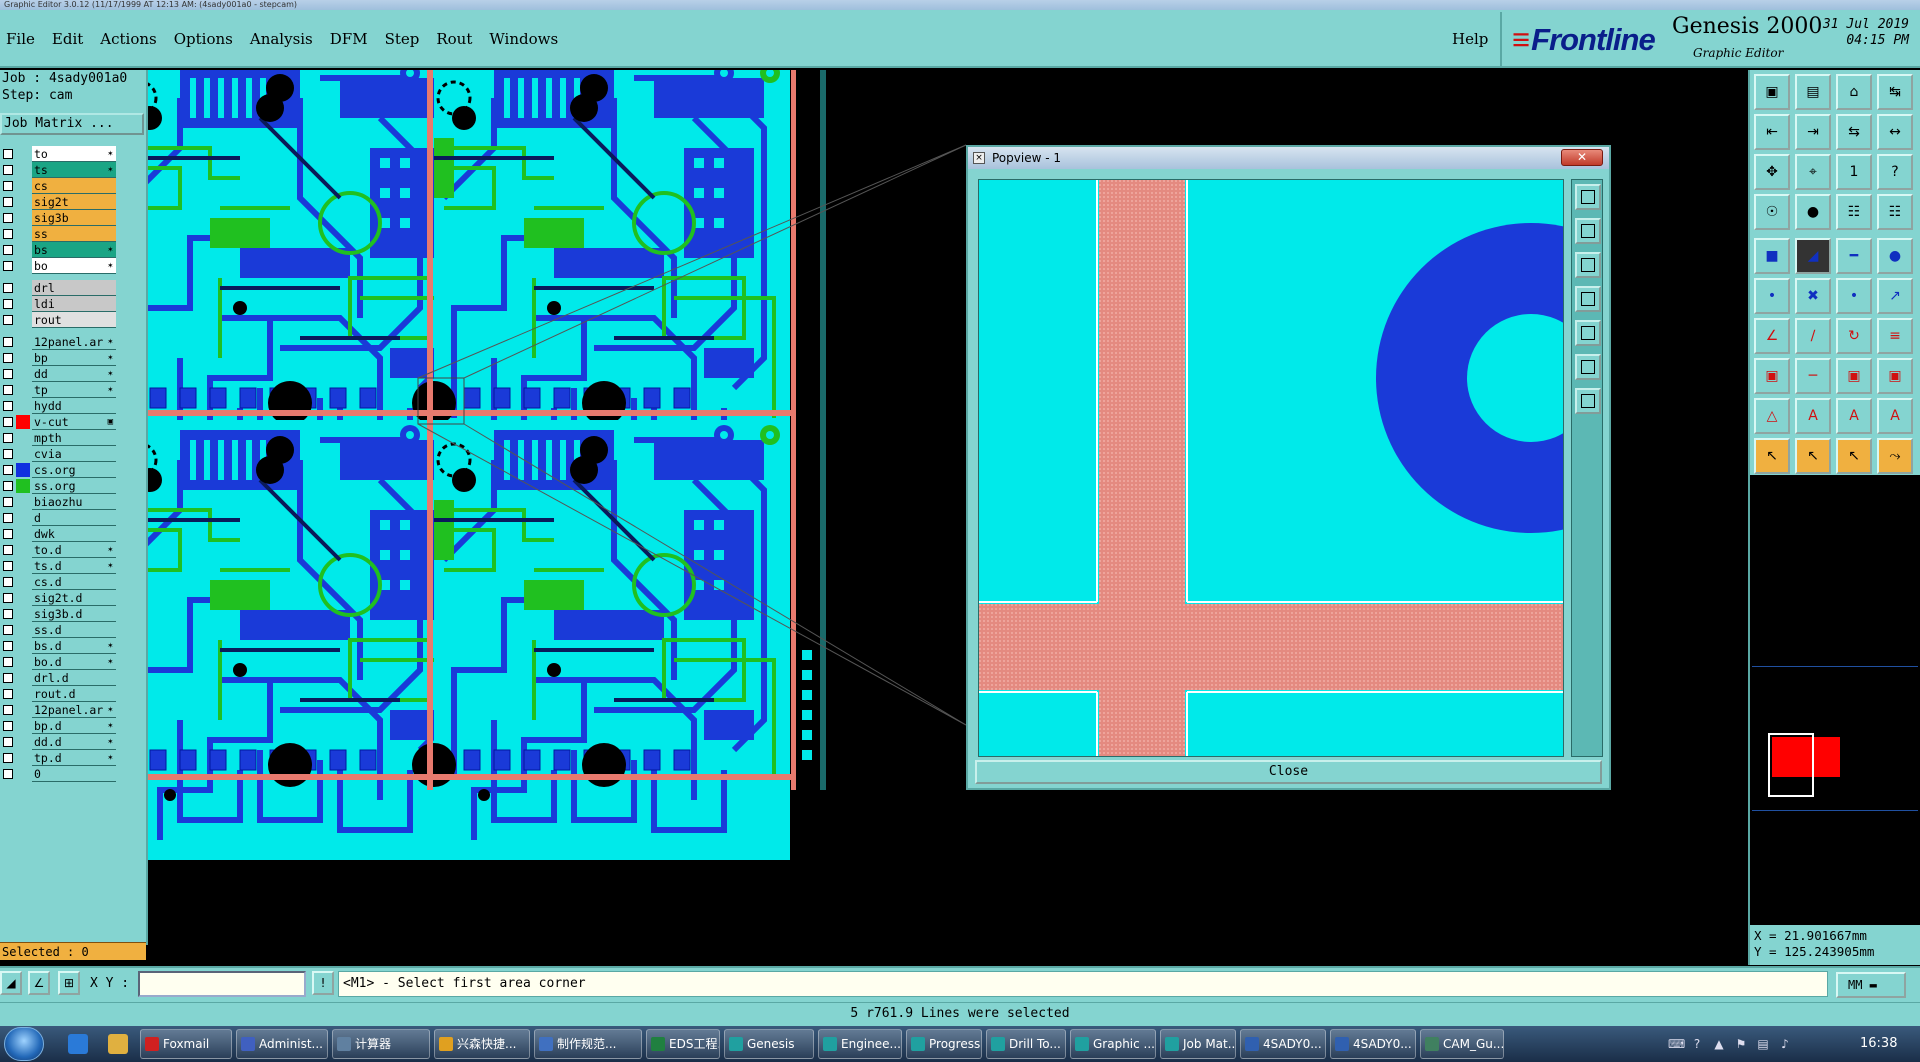  I want to click on layer-name: bo.d ✶, so click(74, 662).